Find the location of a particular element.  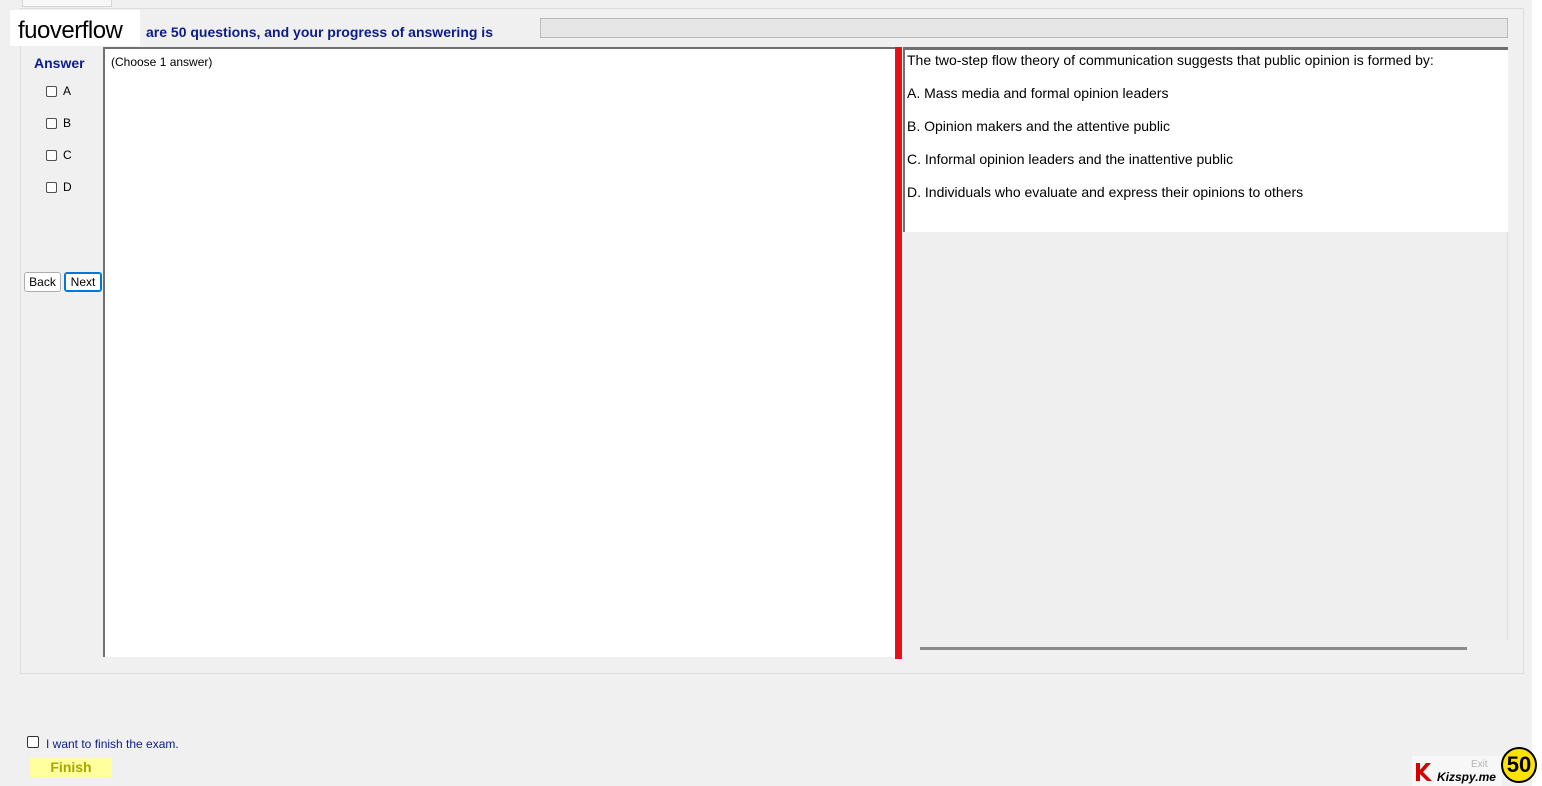

option-label-c: C is located at coordinates (67, 155).